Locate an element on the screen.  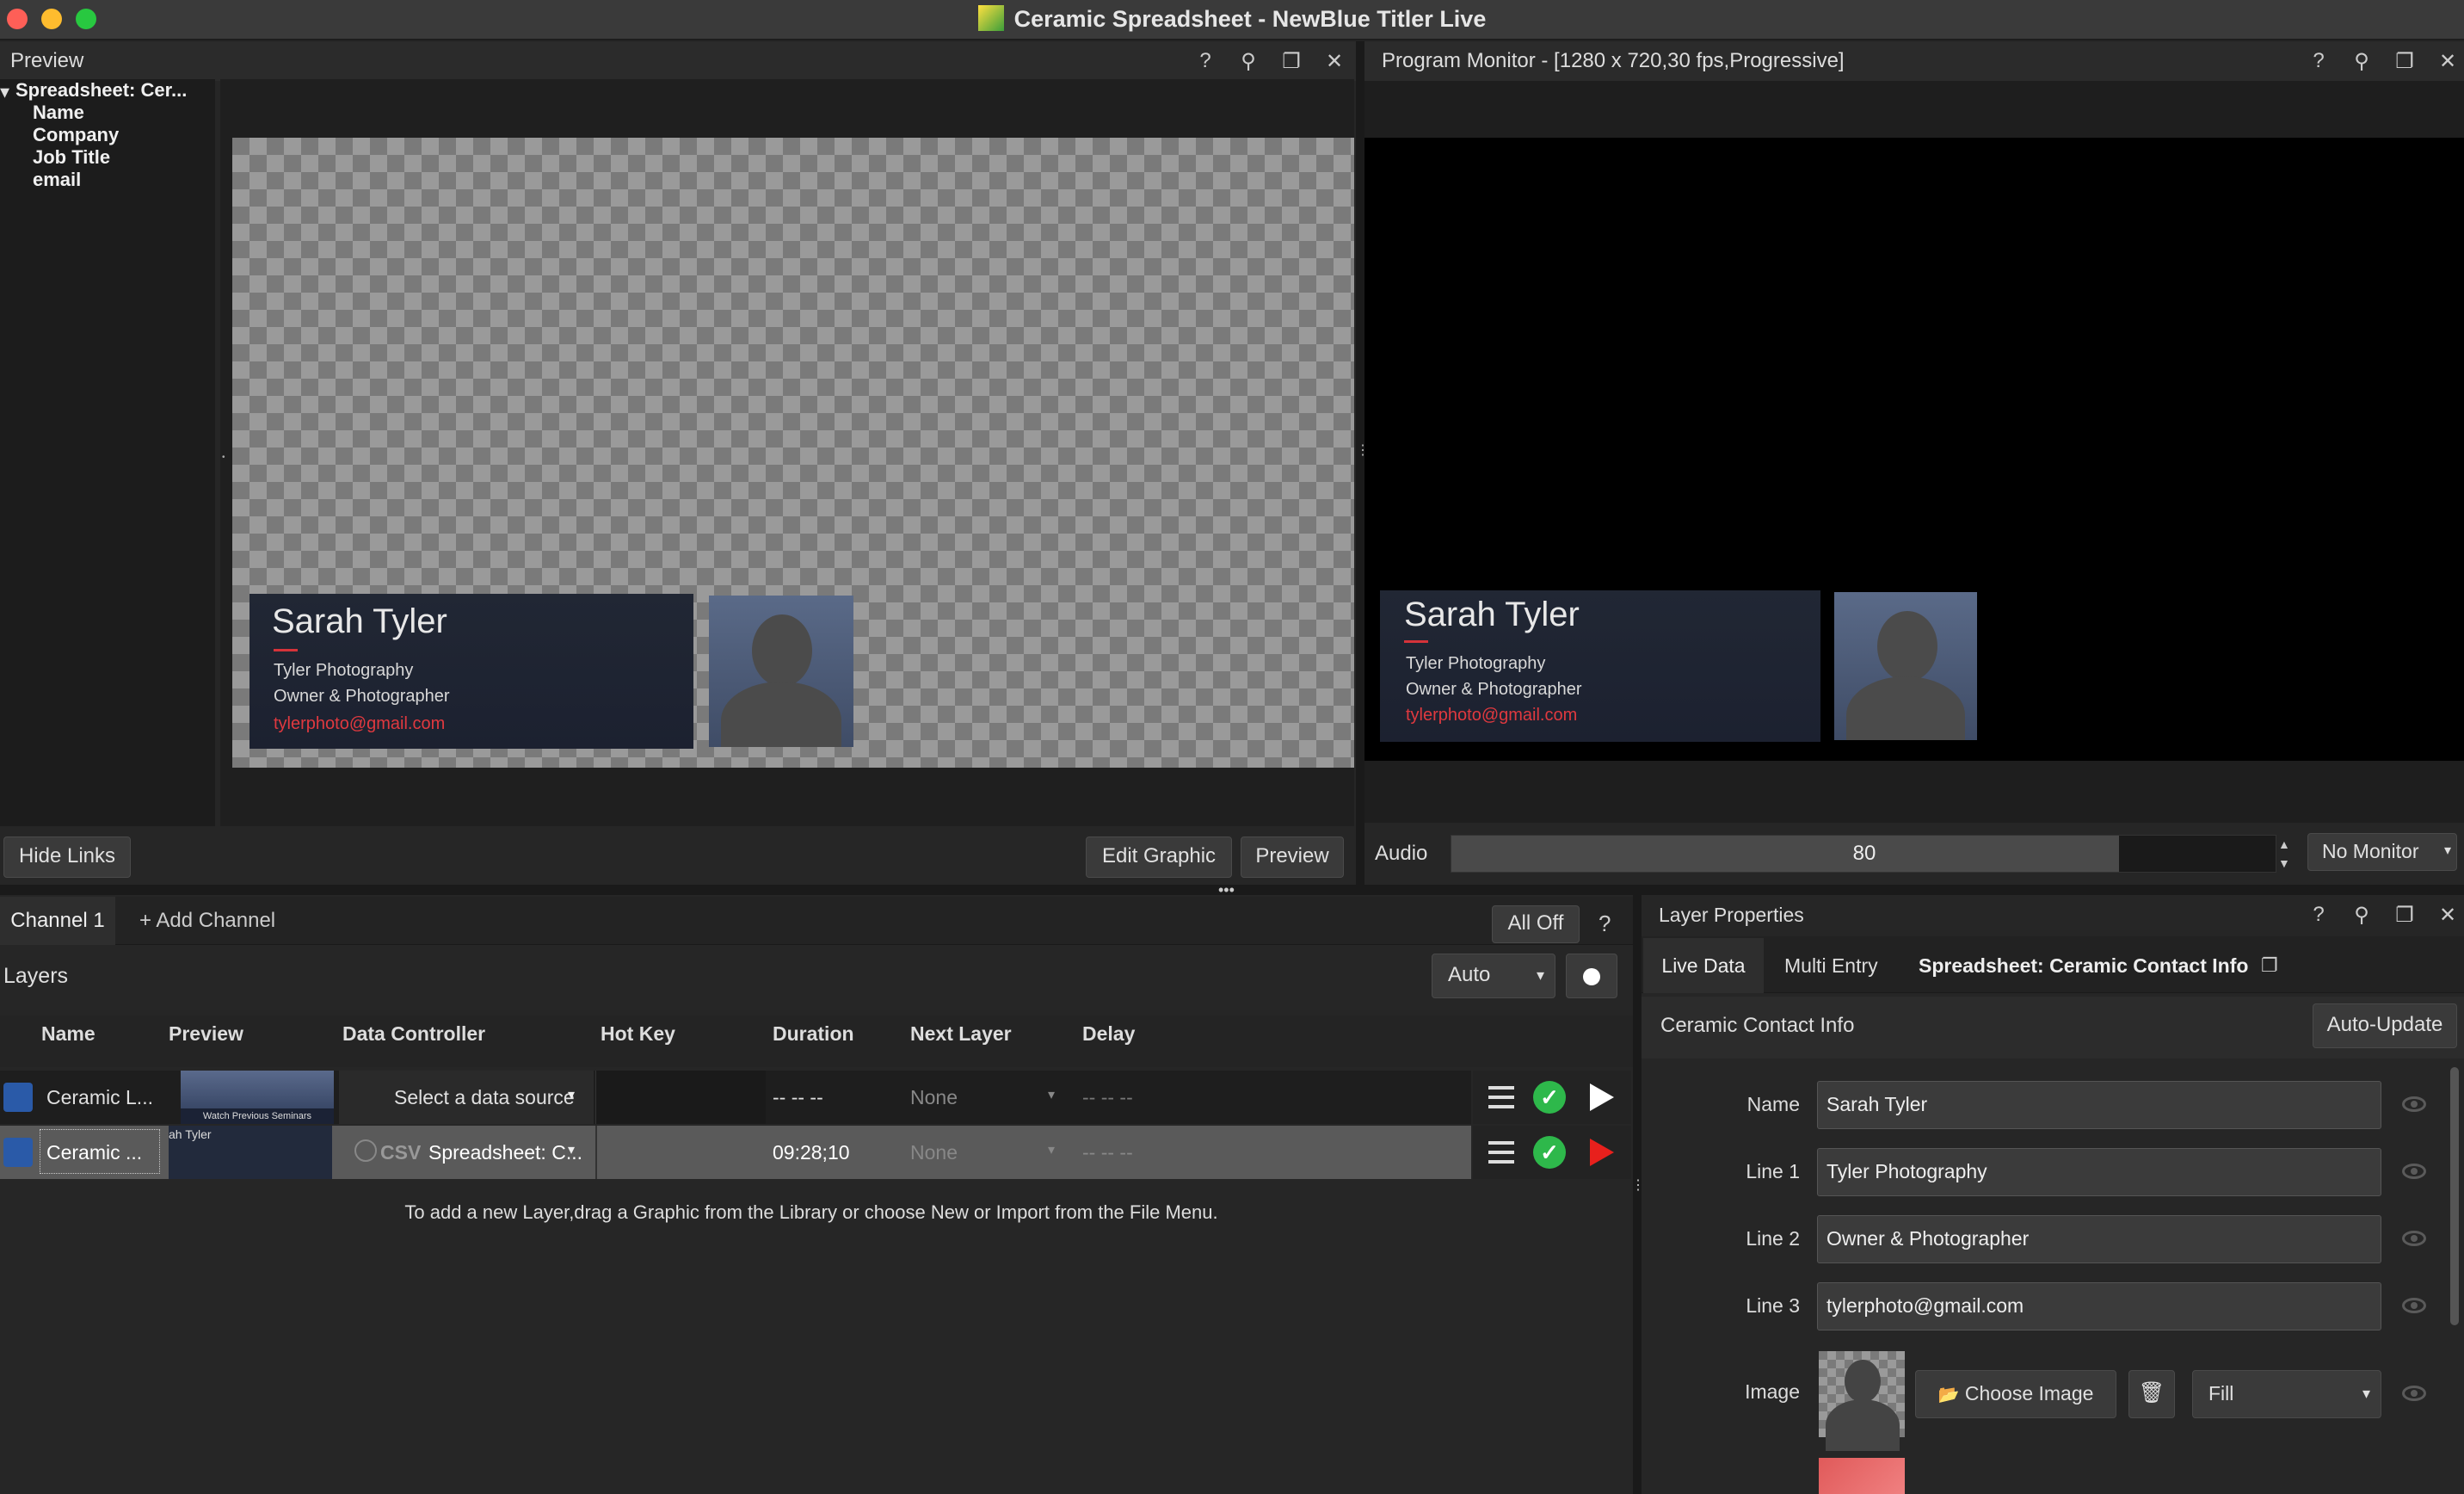
tree-item-email: email is located at coordinates (57, 180).